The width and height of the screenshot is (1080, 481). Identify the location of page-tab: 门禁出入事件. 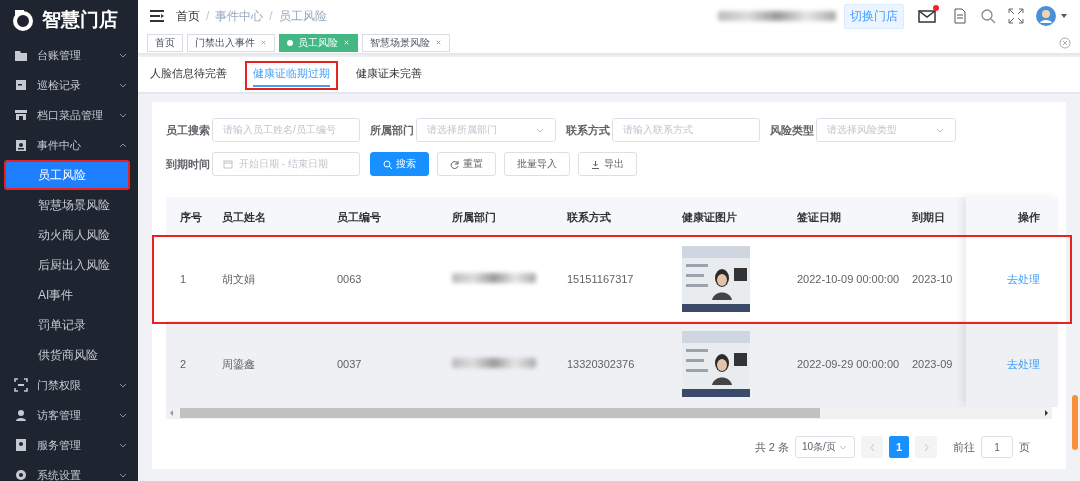
(231, 42).